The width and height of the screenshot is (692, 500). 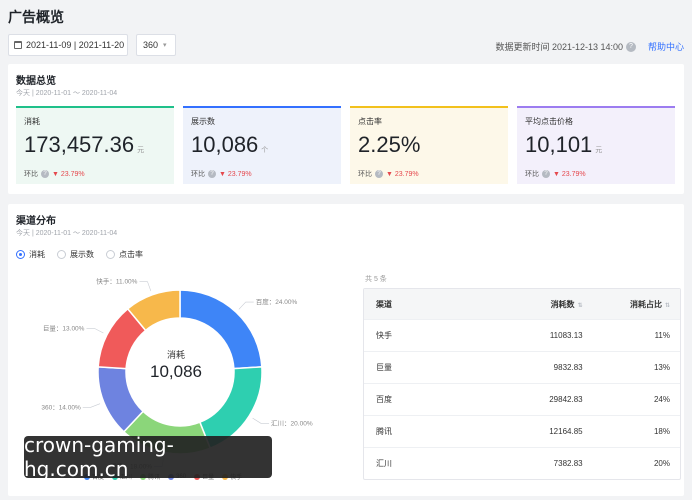 I want to click on metric-card-ctr: 点击率 2.25% 环比 ? ▼ 23.79%, so click(x=429, y=145).